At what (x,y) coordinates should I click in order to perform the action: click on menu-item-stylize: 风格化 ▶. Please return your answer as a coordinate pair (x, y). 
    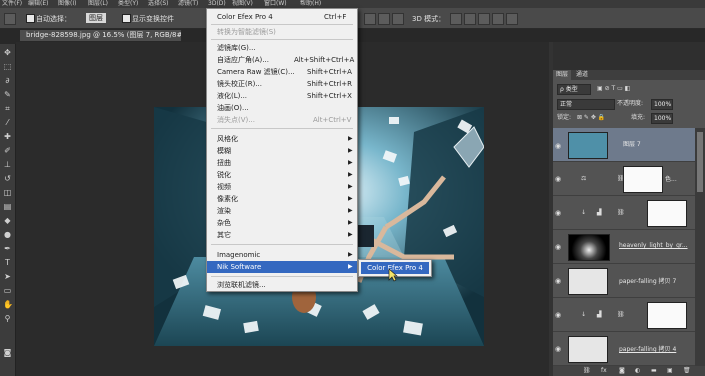
    Looking at the image, I should click on (282, 139).